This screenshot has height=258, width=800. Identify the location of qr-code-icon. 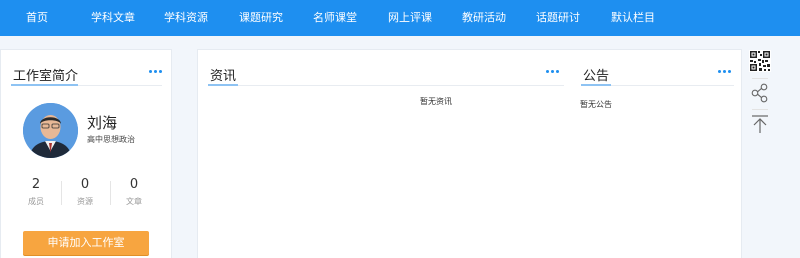
(760, 61).